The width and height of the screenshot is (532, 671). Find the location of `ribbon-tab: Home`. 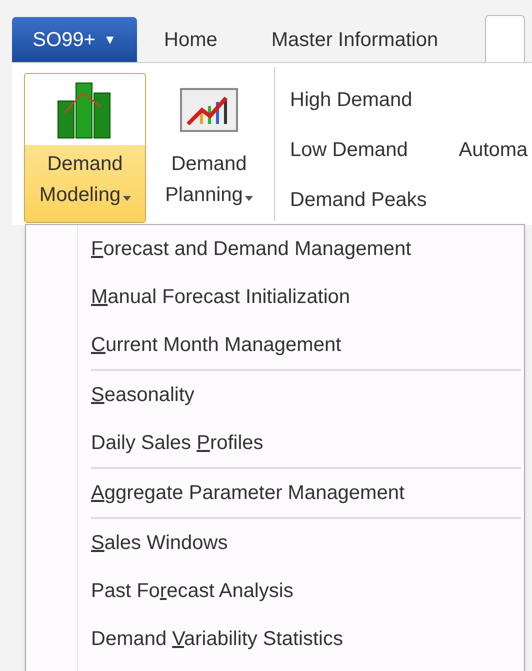

ribbon-tab: Home is located at coordinates (190, 39).